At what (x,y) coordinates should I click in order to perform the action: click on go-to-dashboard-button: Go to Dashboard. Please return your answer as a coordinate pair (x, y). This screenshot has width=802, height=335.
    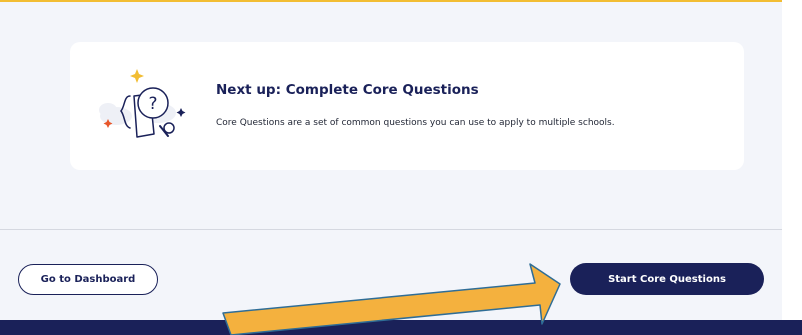
    Looking at the image, I should click on (88, 279).